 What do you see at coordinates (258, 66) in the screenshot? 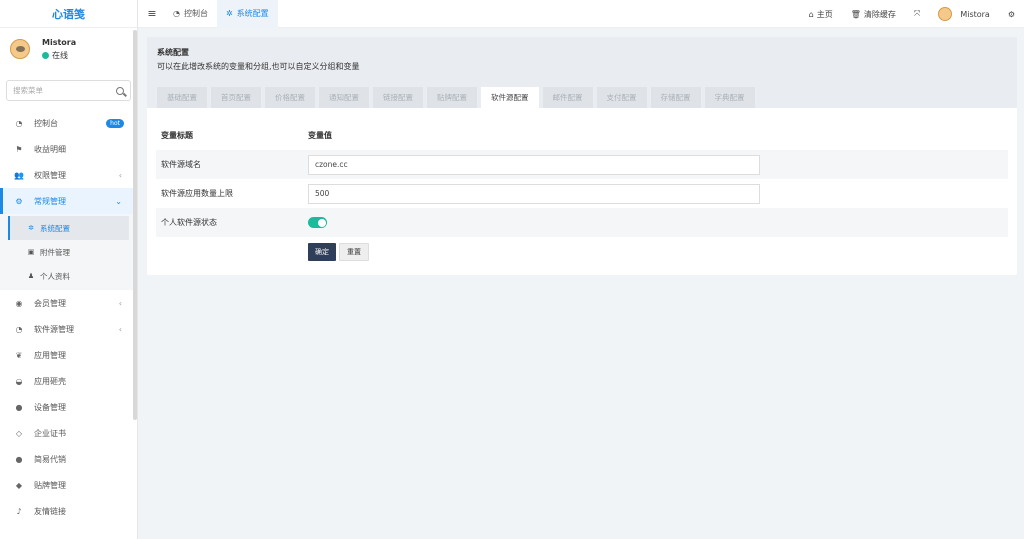
I see `page-description: 可以在此增改系统的变量和分组,也可以自定义分组和变量` at bounding box center [258, 66].